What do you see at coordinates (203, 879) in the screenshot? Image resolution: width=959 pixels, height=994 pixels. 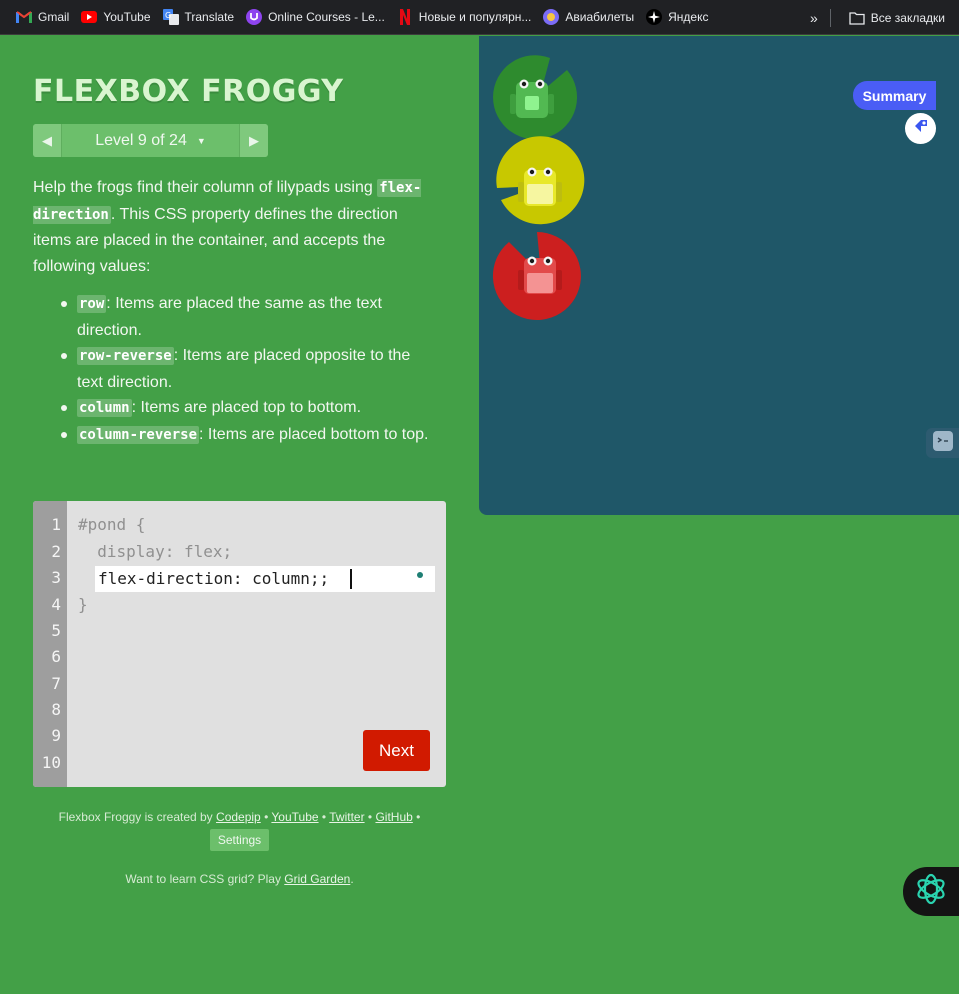 I see `grid-note-text: Want to learn CSS grid? Play` at bounding box center [203, 879].